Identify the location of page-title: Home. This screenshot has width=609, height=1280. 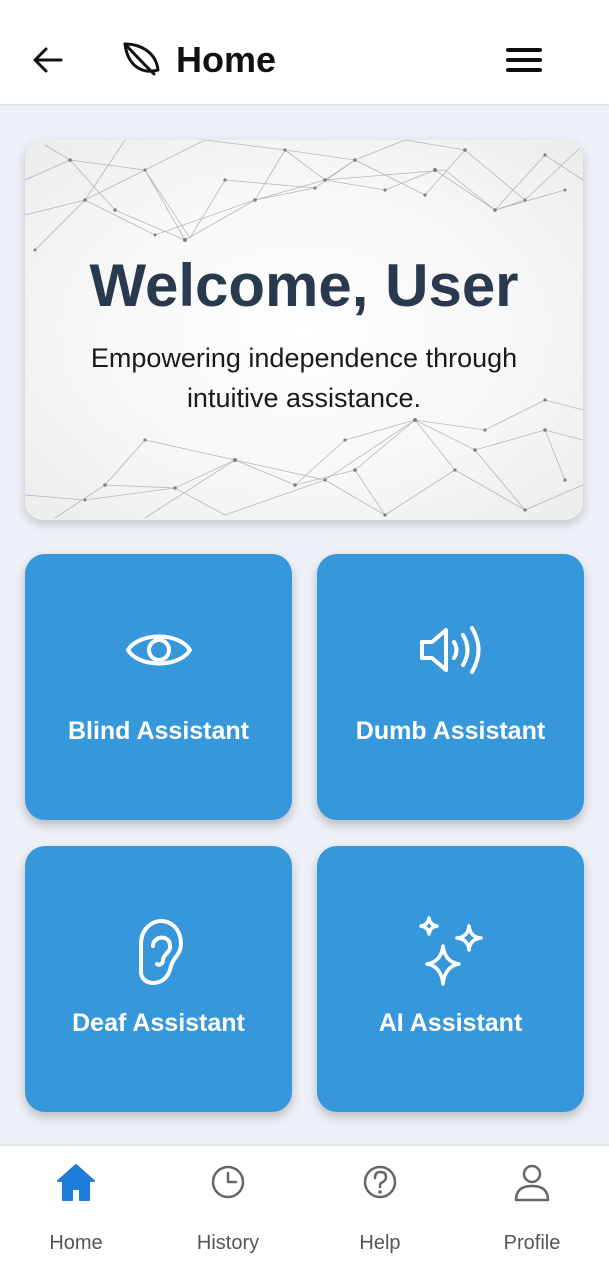
(226, 59).